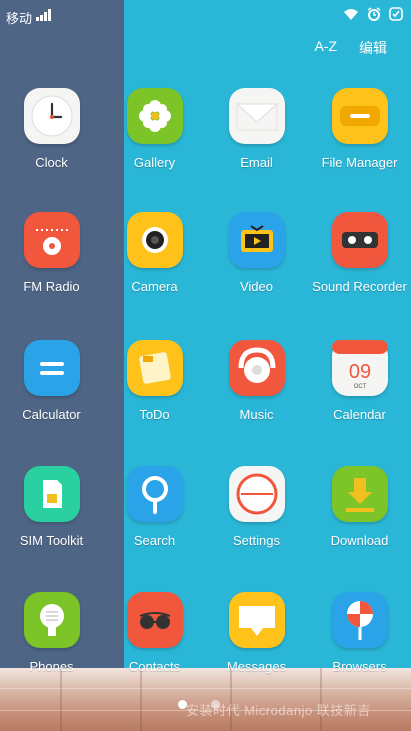 This screenshot has height=731, width=411. I want to click on messages-icon, so click(256, 620).